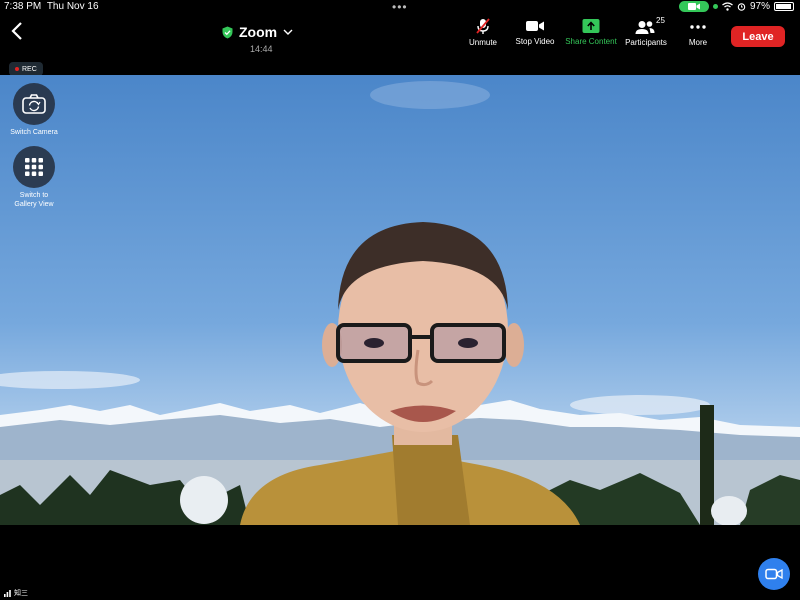 The width and height of the screenshot is (800, 600). Describe the element at coordinates (483, 26) in the screenshot. I see `microphone-muted-icon` at that location.